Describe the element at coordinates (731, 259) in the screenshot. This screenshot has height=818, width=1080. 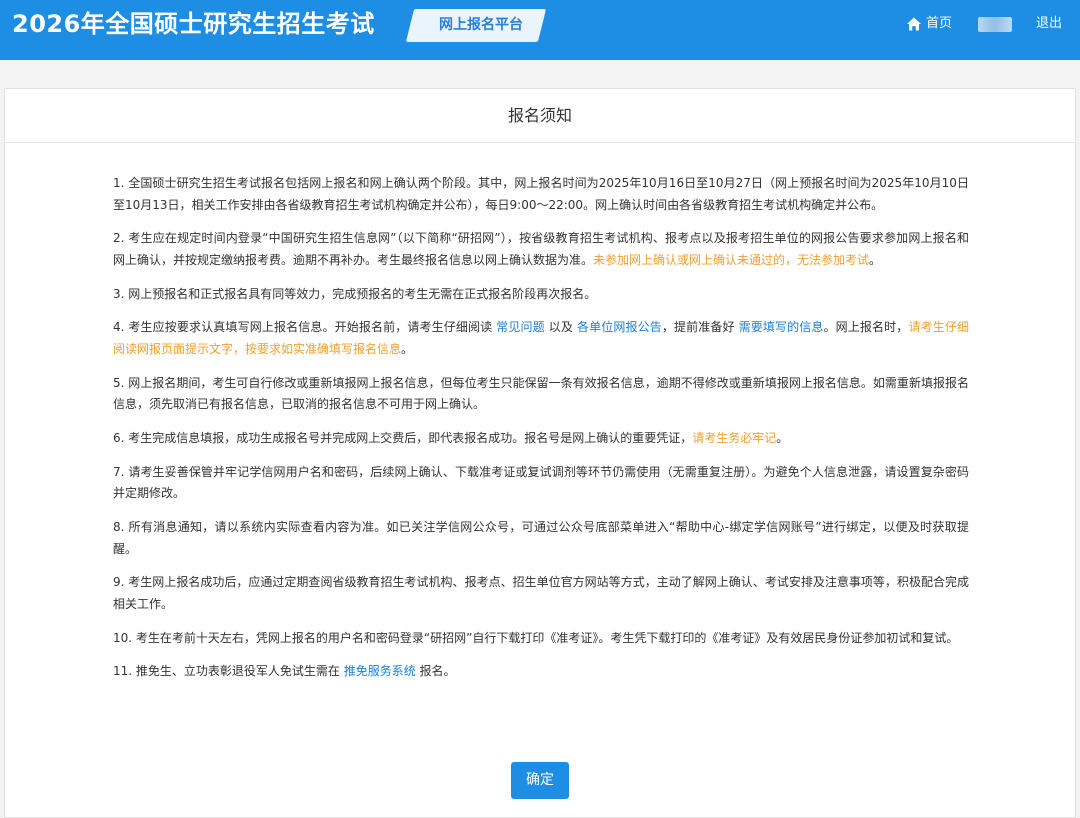
I see `notice-warning-text: 未参加网上确认或网上确认未通过的，无法参加考试` at that location.